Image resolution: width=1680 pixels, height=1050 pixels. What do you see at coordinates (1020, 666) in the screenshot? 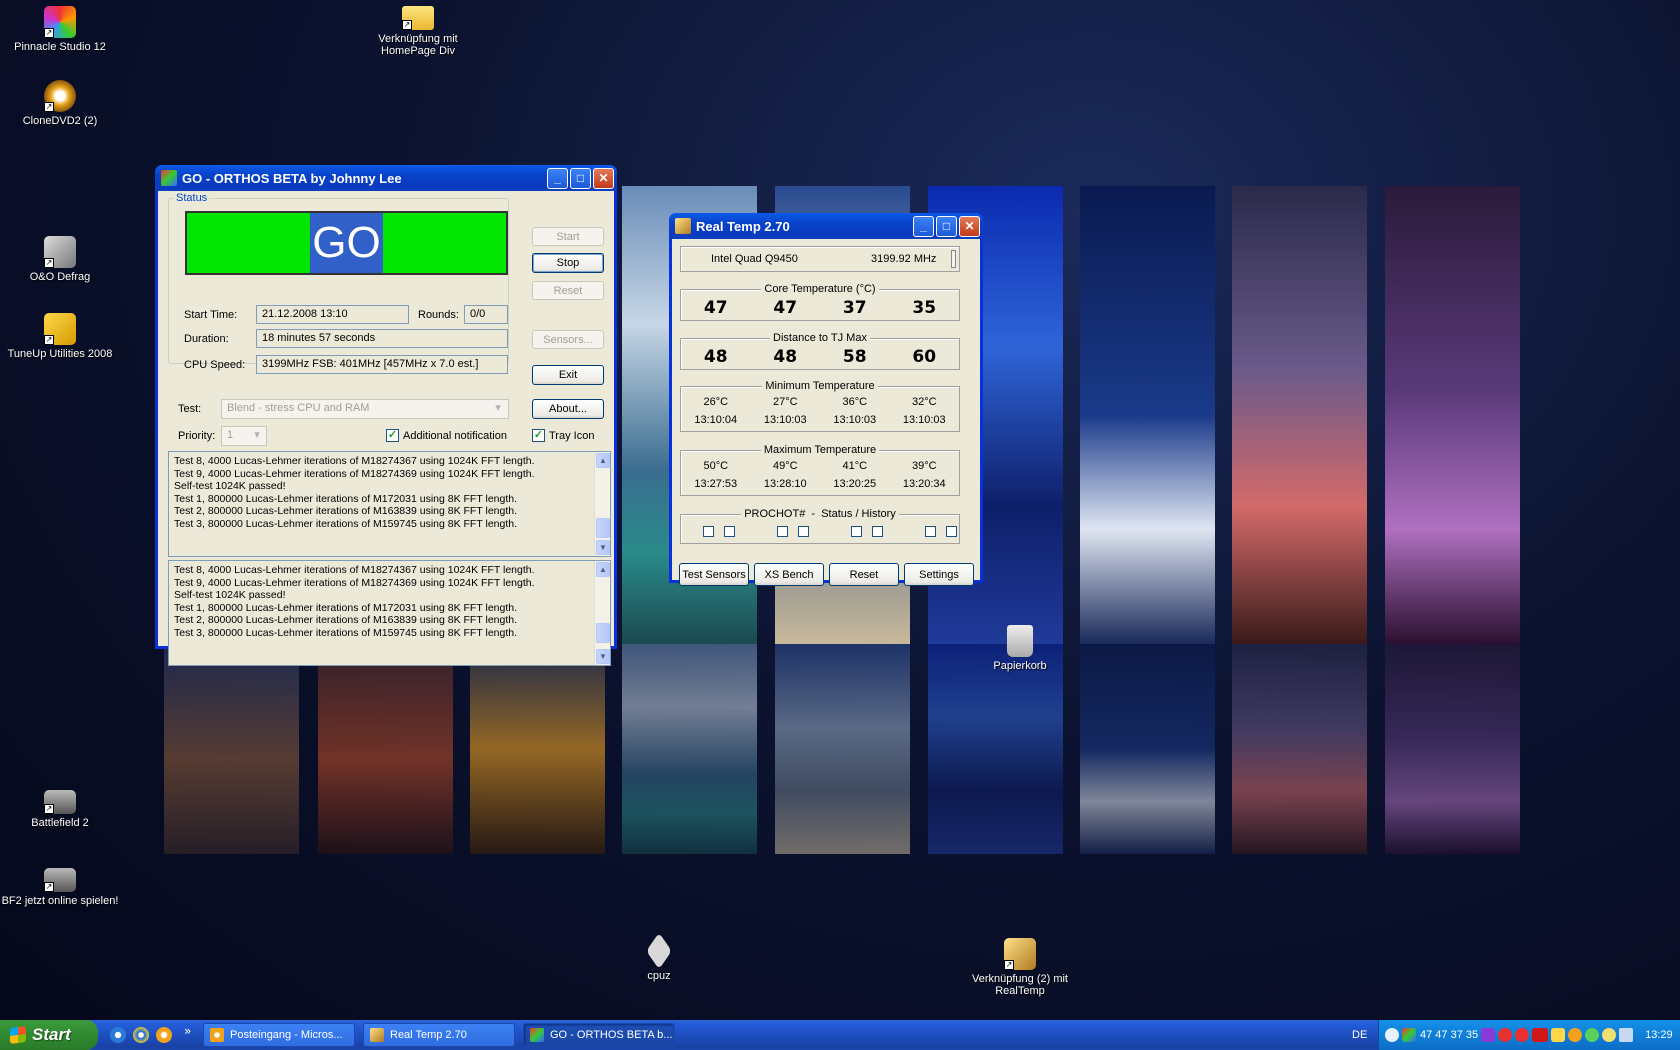
I see `desktop-icon-label: Papierkorb` at bounding box center [1020, 666].